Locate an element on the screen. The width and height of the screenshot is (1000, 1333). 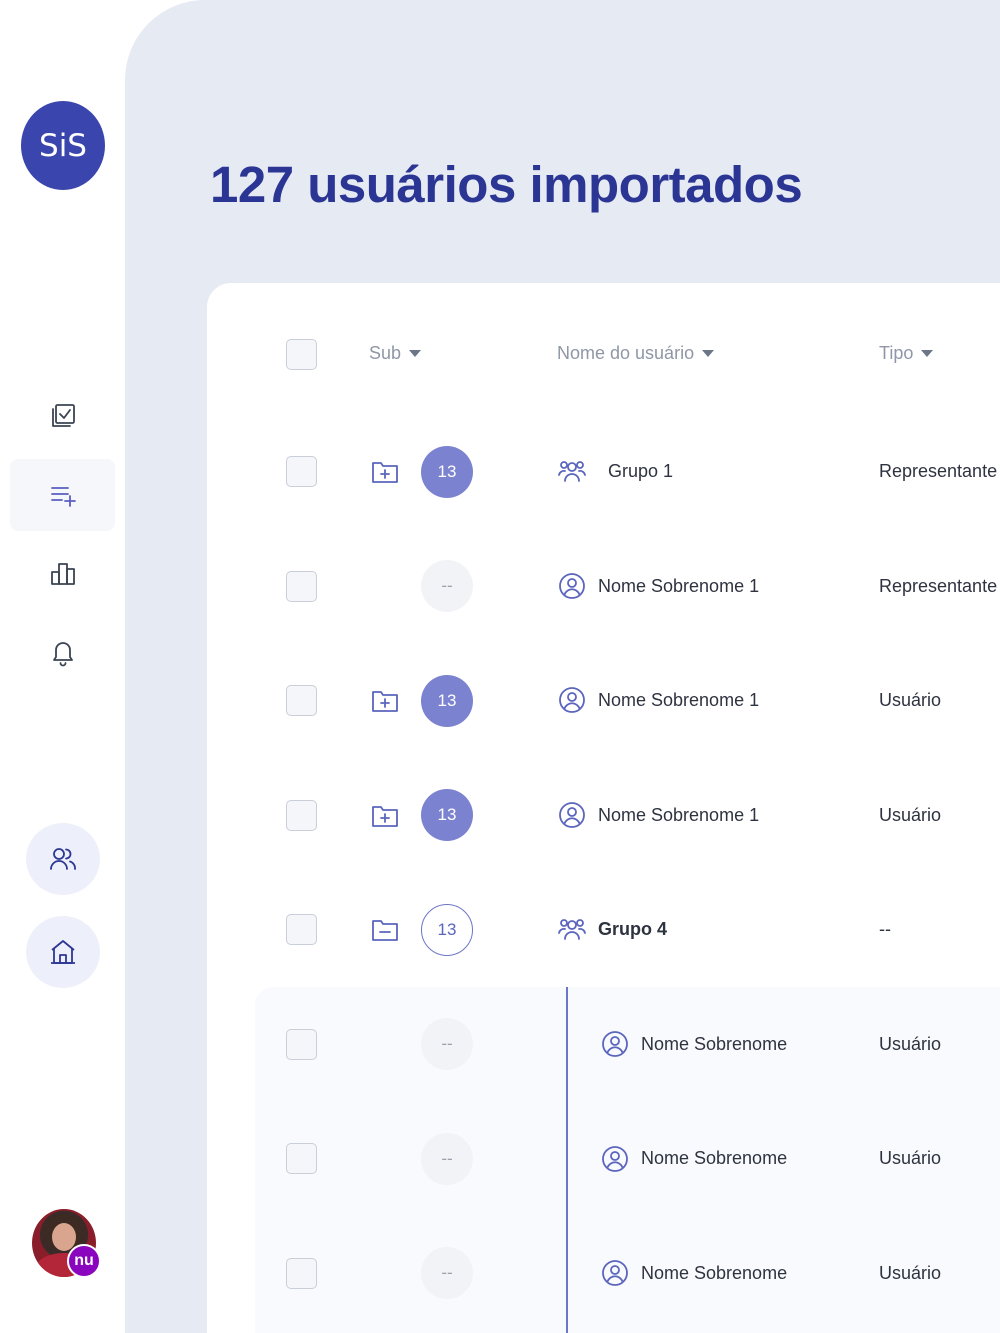
select-all-checkbox is located at coordinates (301, 354).